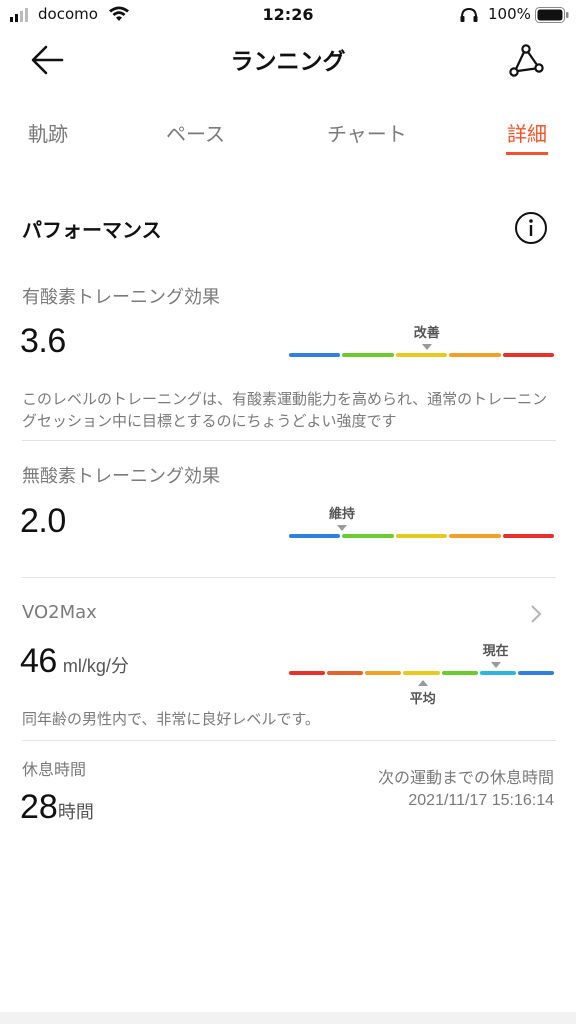 The width and height of the screenshot is (576, 1024). I want to click on battery-percentage: 100%, so click(509, 14).